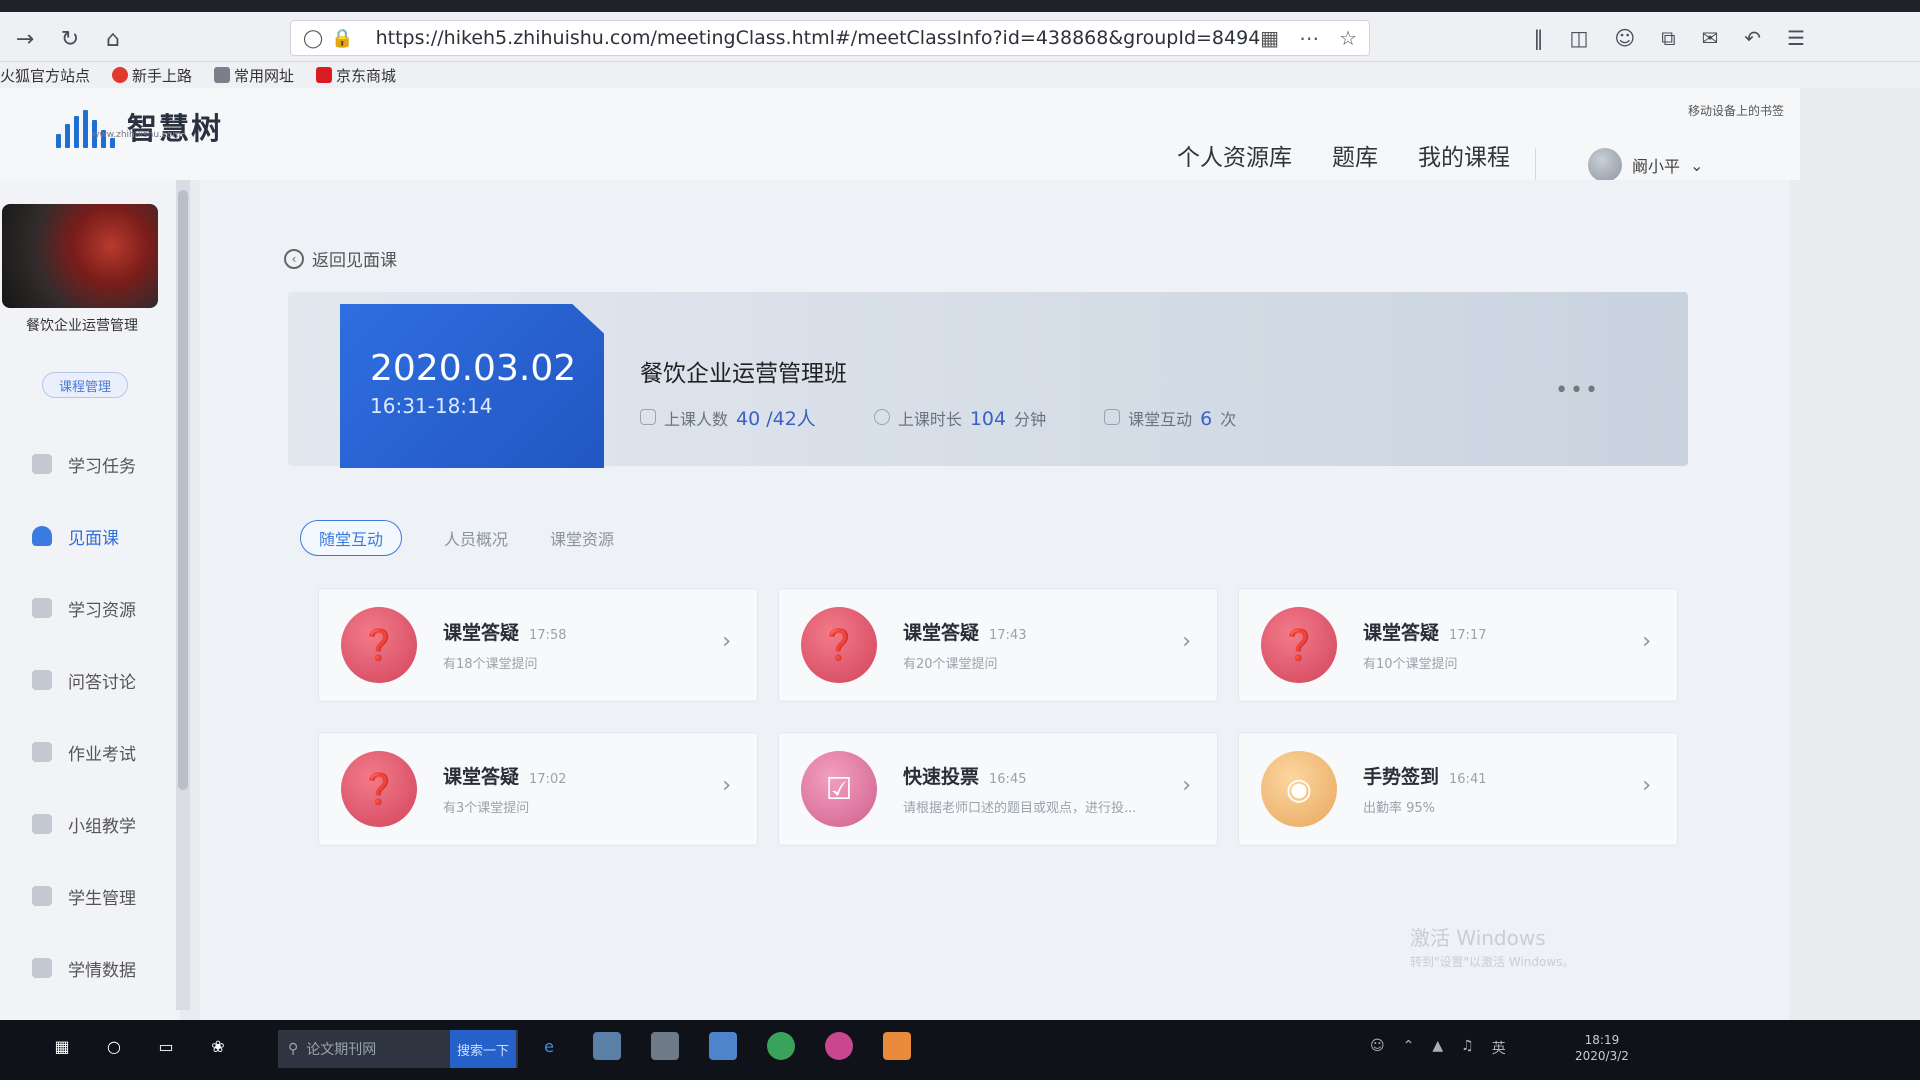  I want to click on shield-icon: ◯, so click(313, 38).